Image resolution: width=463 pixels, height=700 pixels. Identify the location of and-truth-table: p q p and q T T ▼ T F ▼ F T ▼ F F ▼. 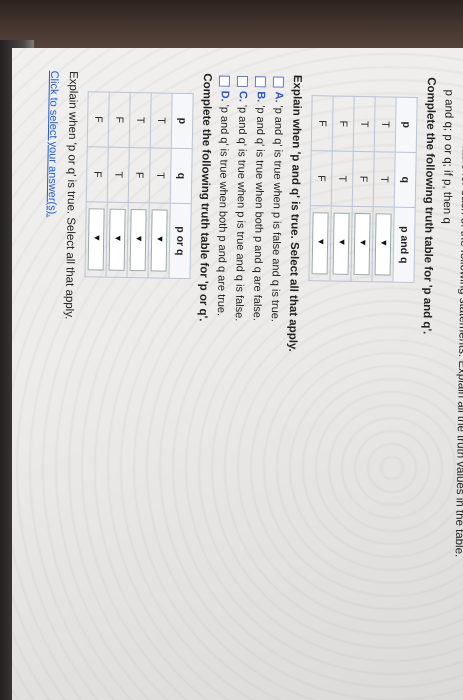
(363, 189).